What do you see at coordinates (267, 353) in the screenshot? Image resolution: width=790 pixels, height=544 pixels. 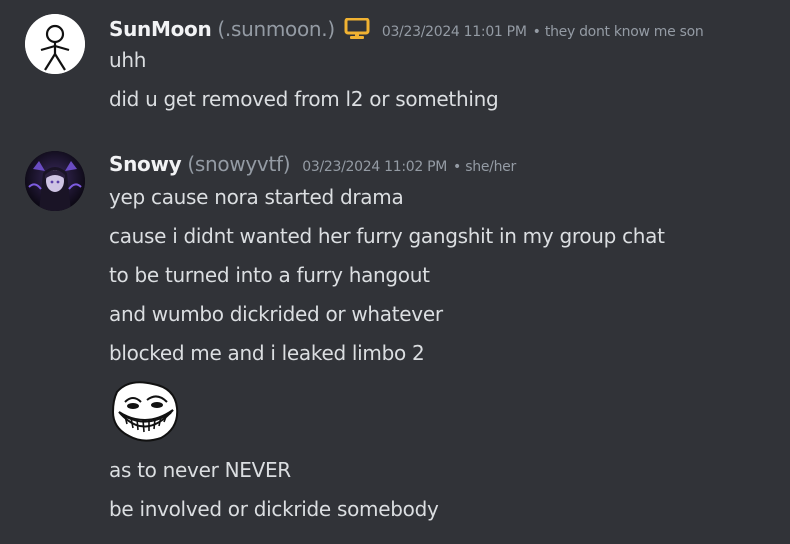 I see `message-line: blocked me and i leaked limbo 2` at bounding box center [267, 353].